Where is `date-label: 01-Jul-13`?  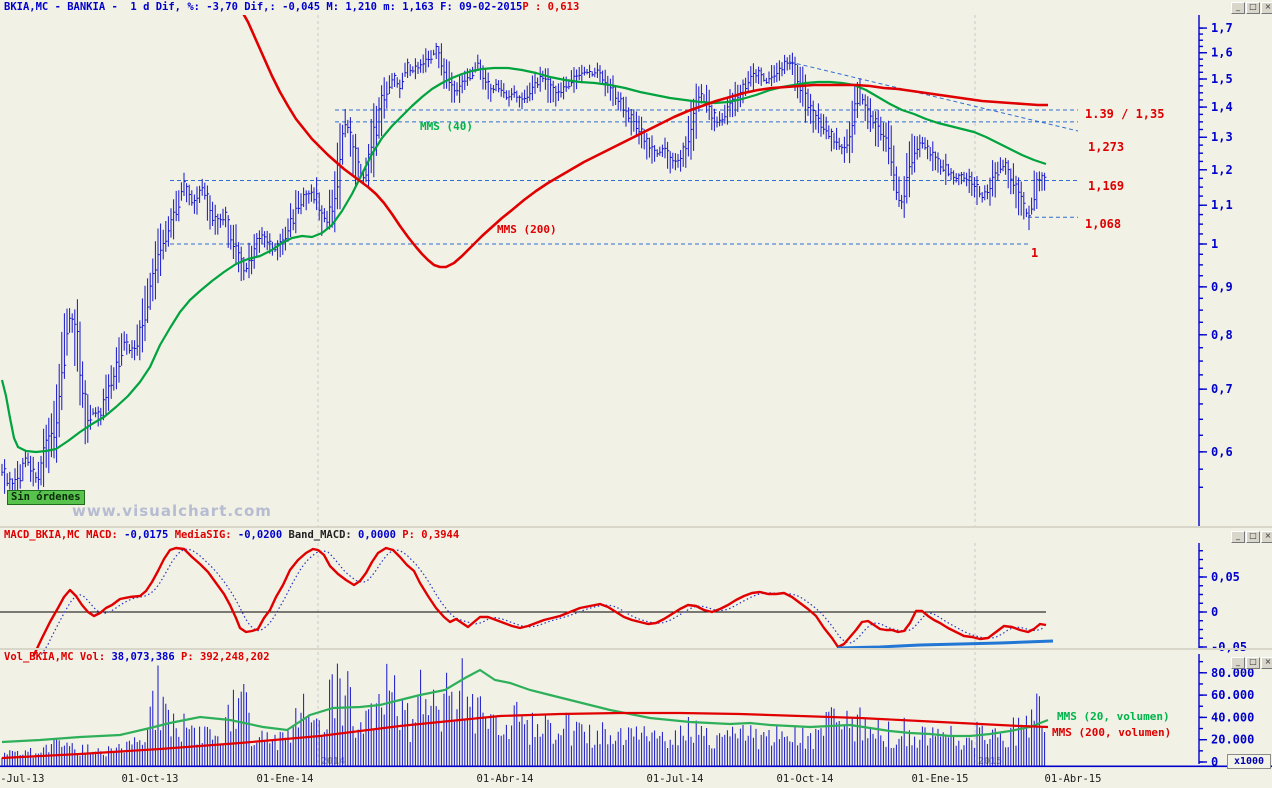
date-label: 01-Jul-13 is located at coordinates (22, 779).